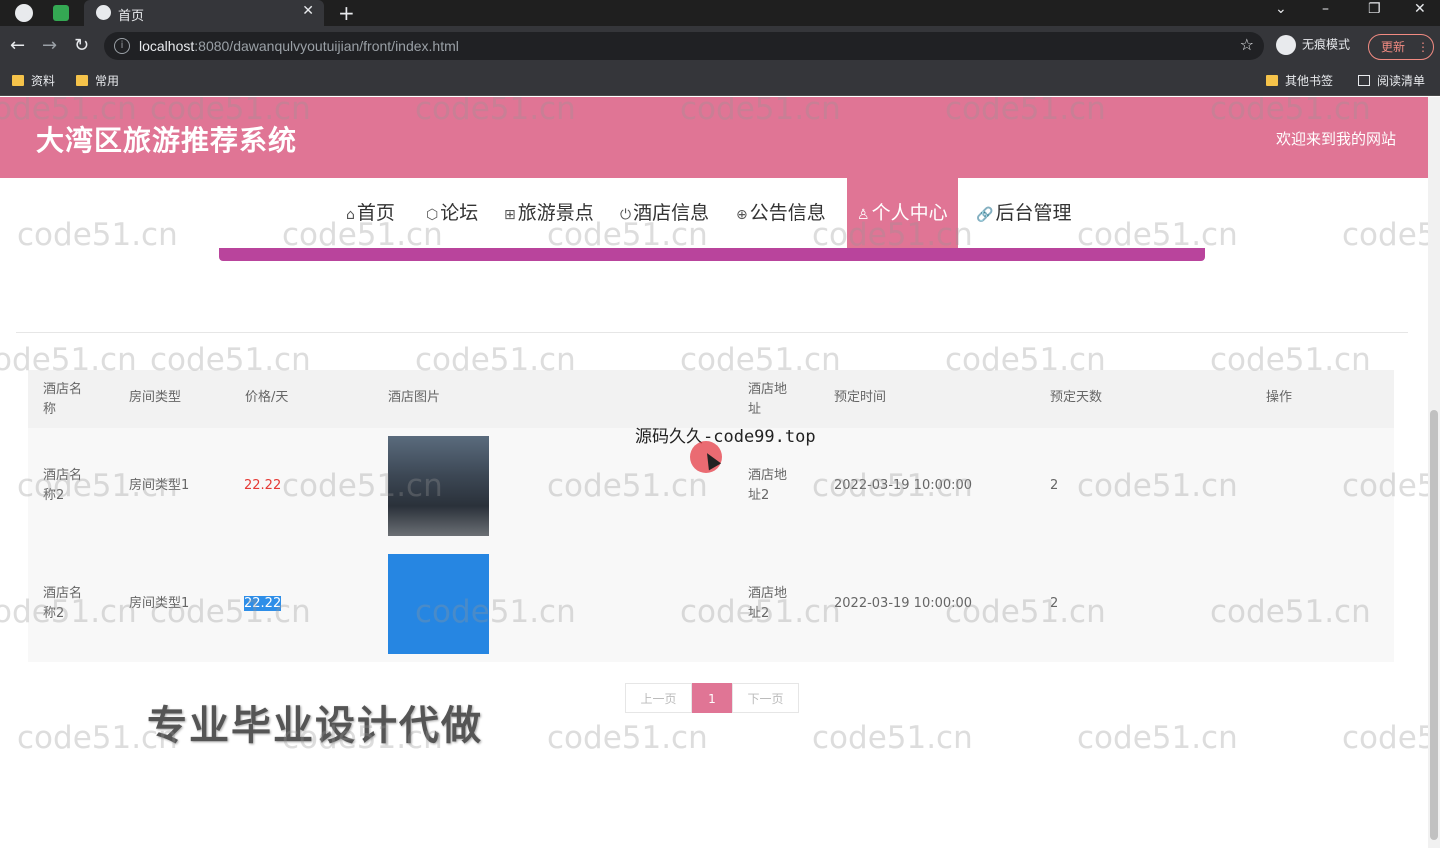 Image resolution: width=1440 pixels, height=848 pixels. I want to click on tab-home: 首页 ✕, so click(204, 13).